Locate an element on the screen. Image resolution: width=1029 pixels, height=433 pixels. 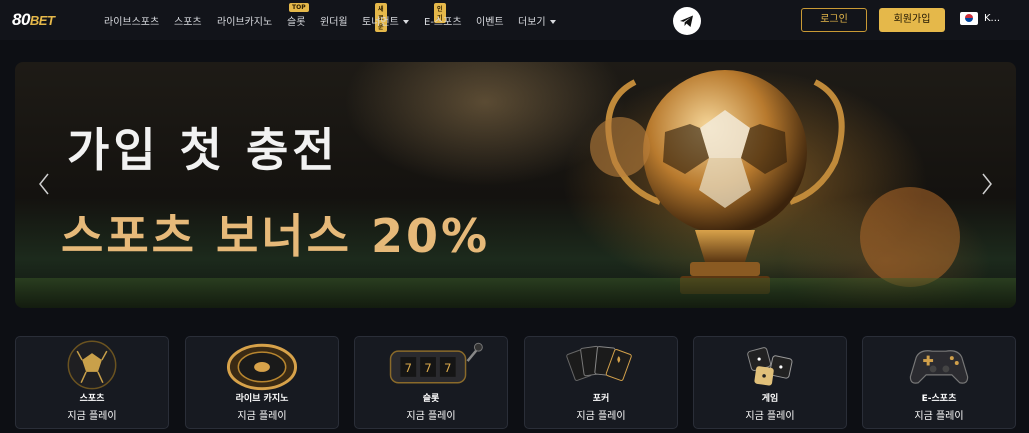
tile-poker: 포커 지금 플레이 is located at coordinates (601, 382).